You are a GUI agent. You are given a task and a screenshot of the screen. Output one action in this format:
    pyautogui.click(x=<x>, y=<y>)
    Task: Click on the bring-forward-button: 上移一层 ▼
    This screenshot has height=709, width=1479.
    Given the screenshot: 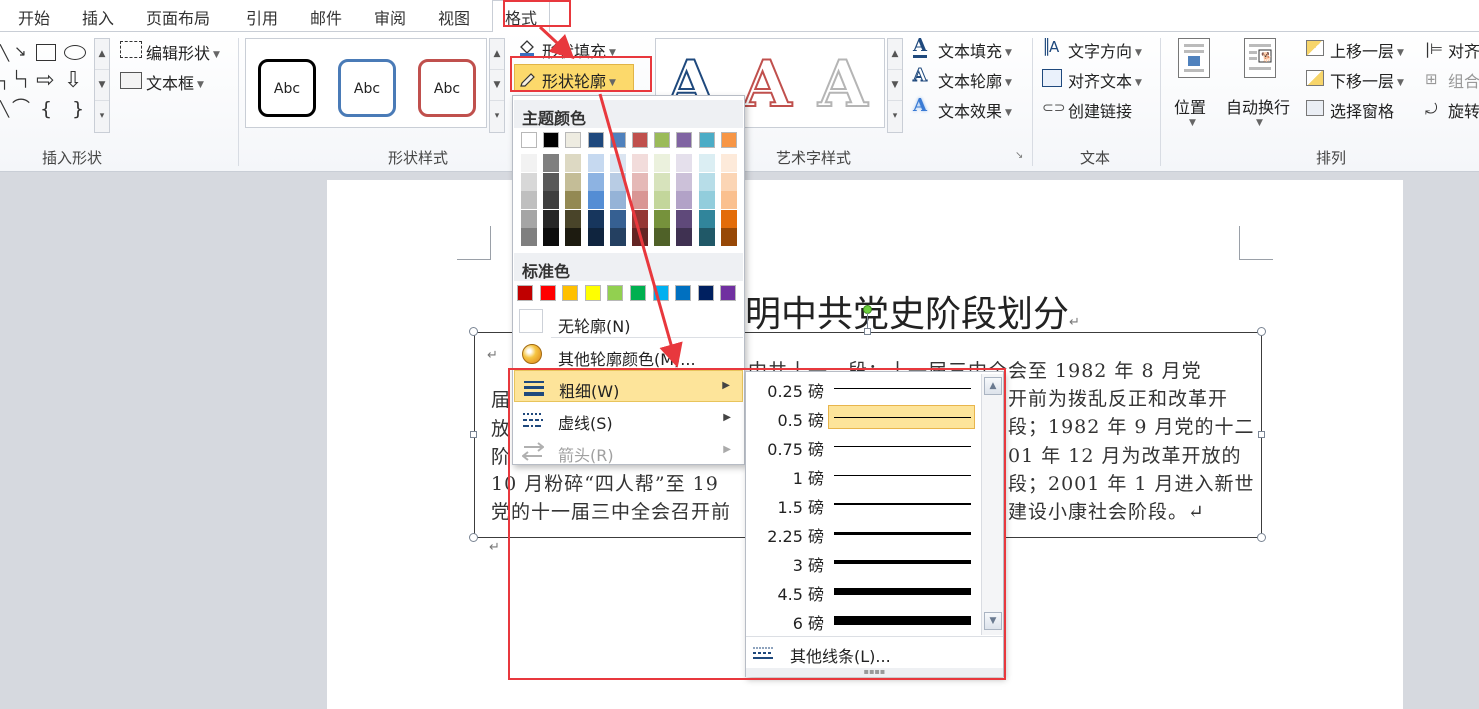 What is the action you would take?
    pyautogui.click(x=1367, y=50)
    